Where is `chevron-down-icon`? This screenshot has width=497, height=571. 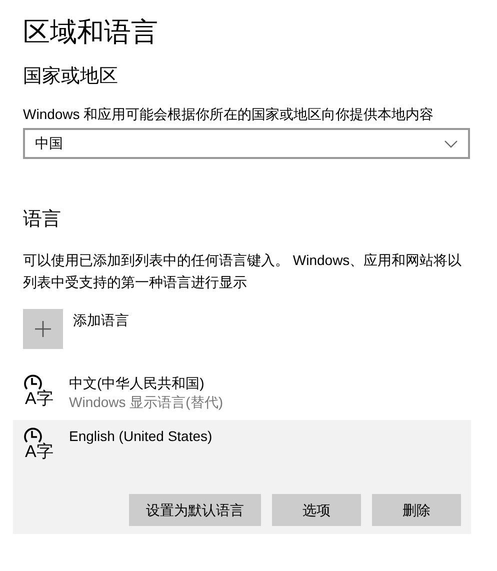
chevron-down-icon is located at coordinates (451, 144).